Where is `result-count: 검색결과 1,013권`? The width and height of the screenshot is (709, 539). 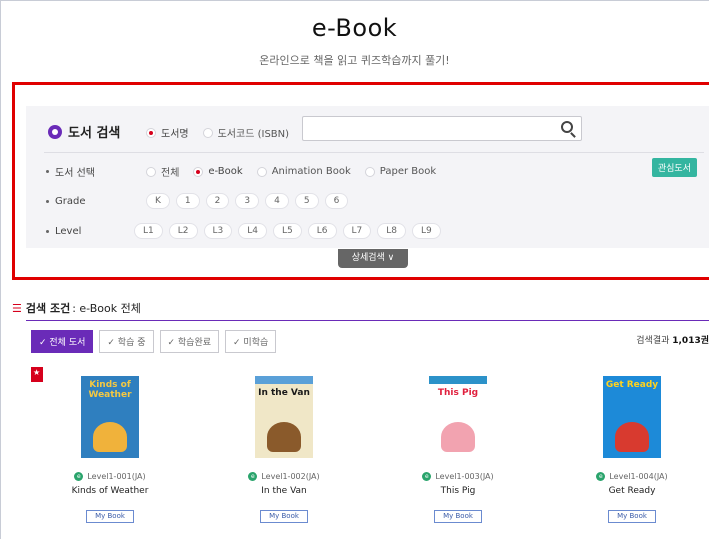
result-count: 검색결과 1,013권 is located at coordinates (672, 339).